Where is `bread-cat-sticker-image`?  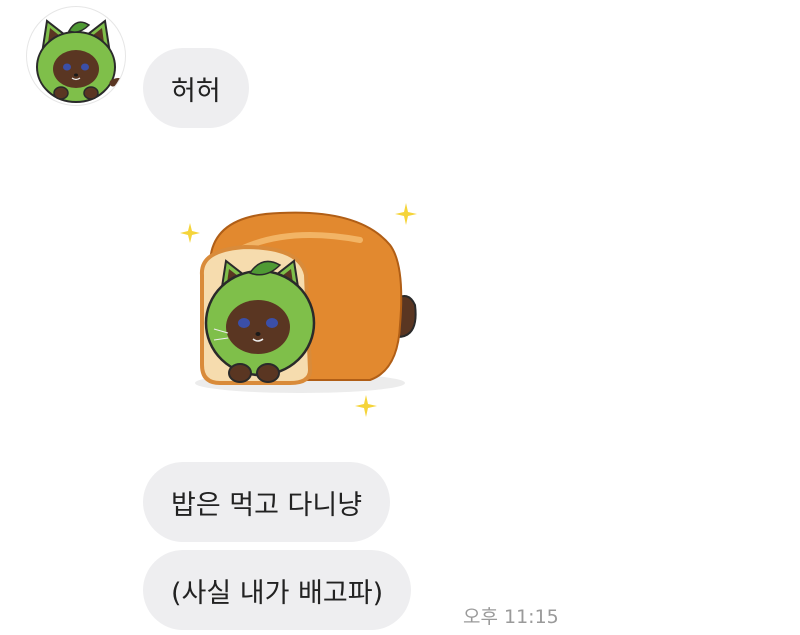 bread-cat-sticker-image is located at coordinates (298, 310).